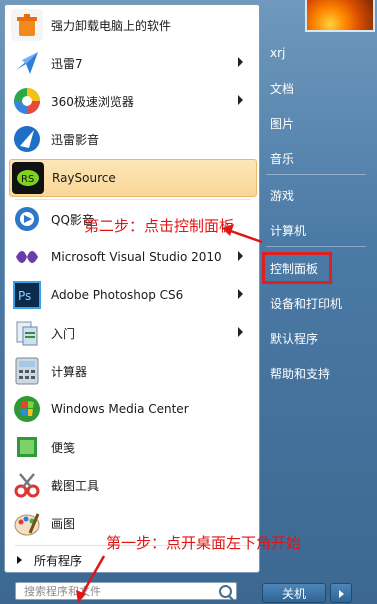 This screenshot has height=604, width=377. What do you see at coordinates (27, 447) in the screenshot?
I see `sticky-notes-icon` at bounding box center [27, 447].